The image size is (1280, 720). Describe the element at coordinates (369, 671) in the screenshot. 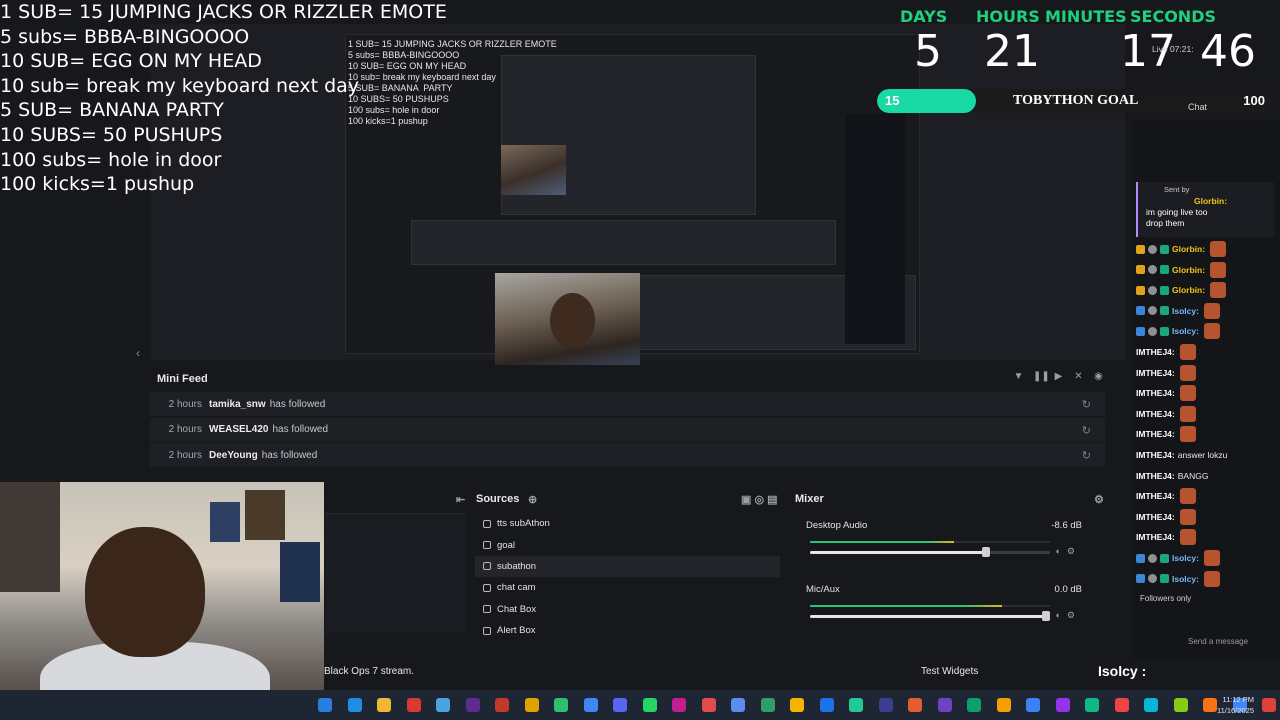

I see `stream-title-text: Black Ops 7 stream.` at that location.